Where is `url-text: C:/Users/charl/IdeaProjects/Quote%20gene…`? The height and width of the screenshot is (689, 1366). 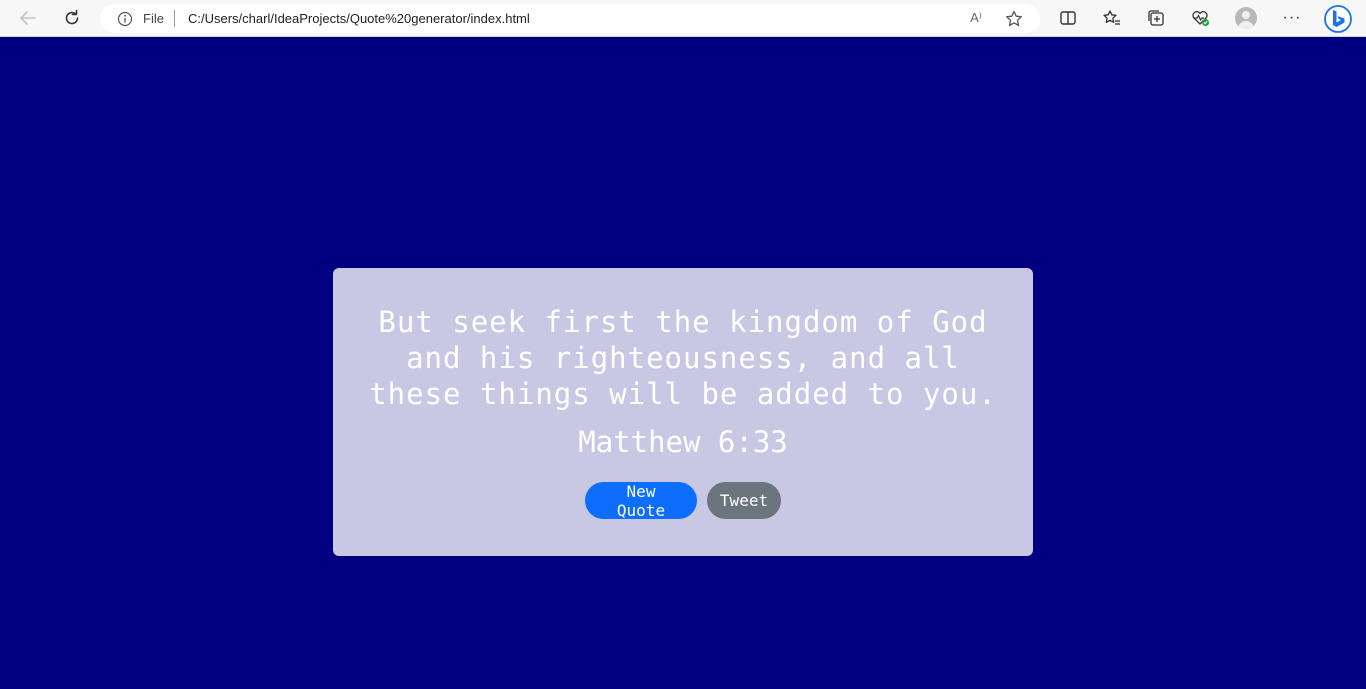
url-text: C:/Users/charl/IdeaProjects/Quote%20gene… is located at coordinates (359, 18).